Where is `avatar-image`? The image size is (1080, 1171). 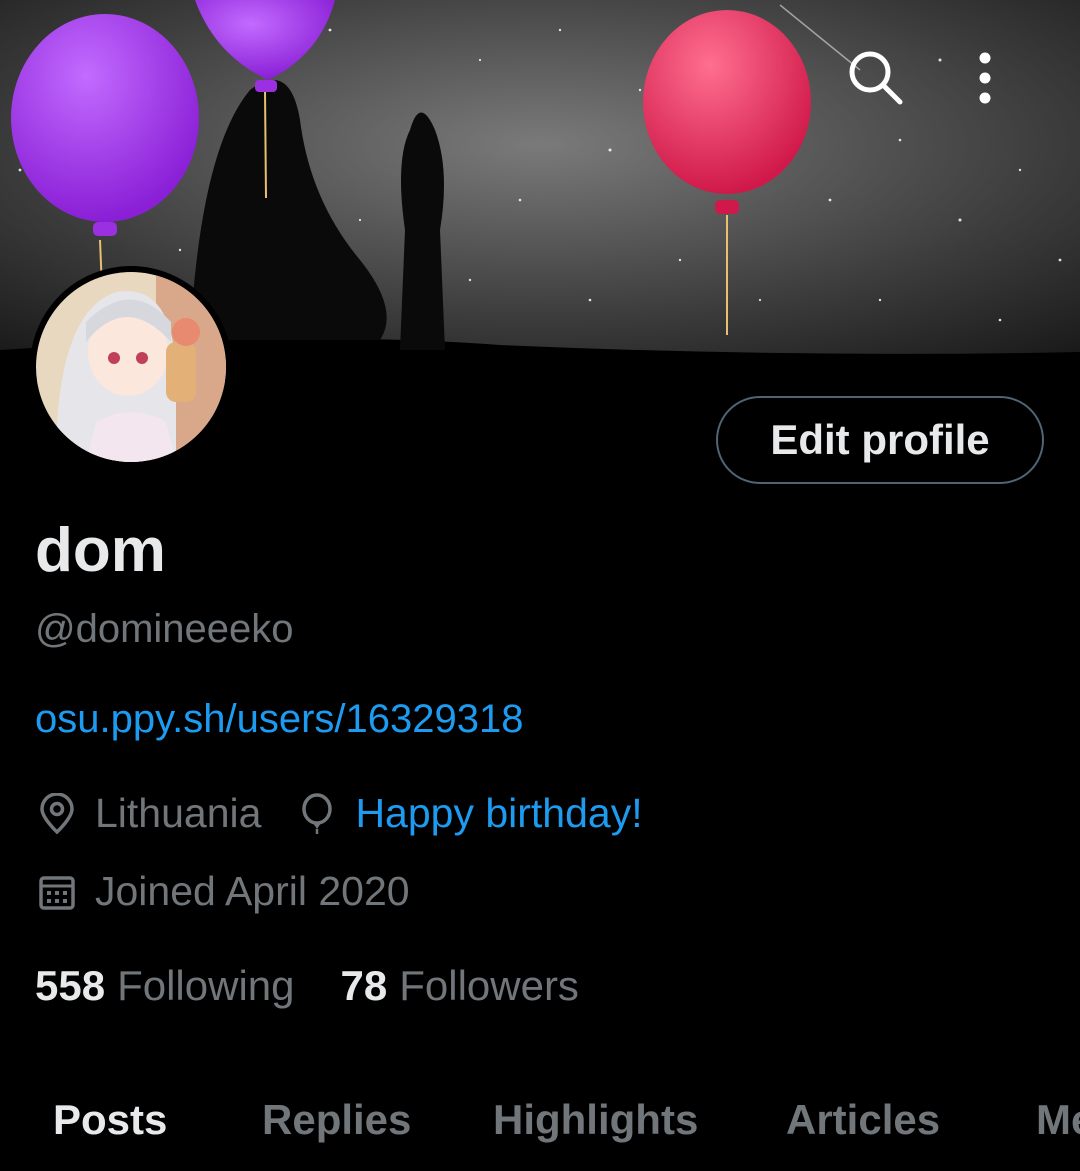 avatar-image is located at coordinates (131, 367).